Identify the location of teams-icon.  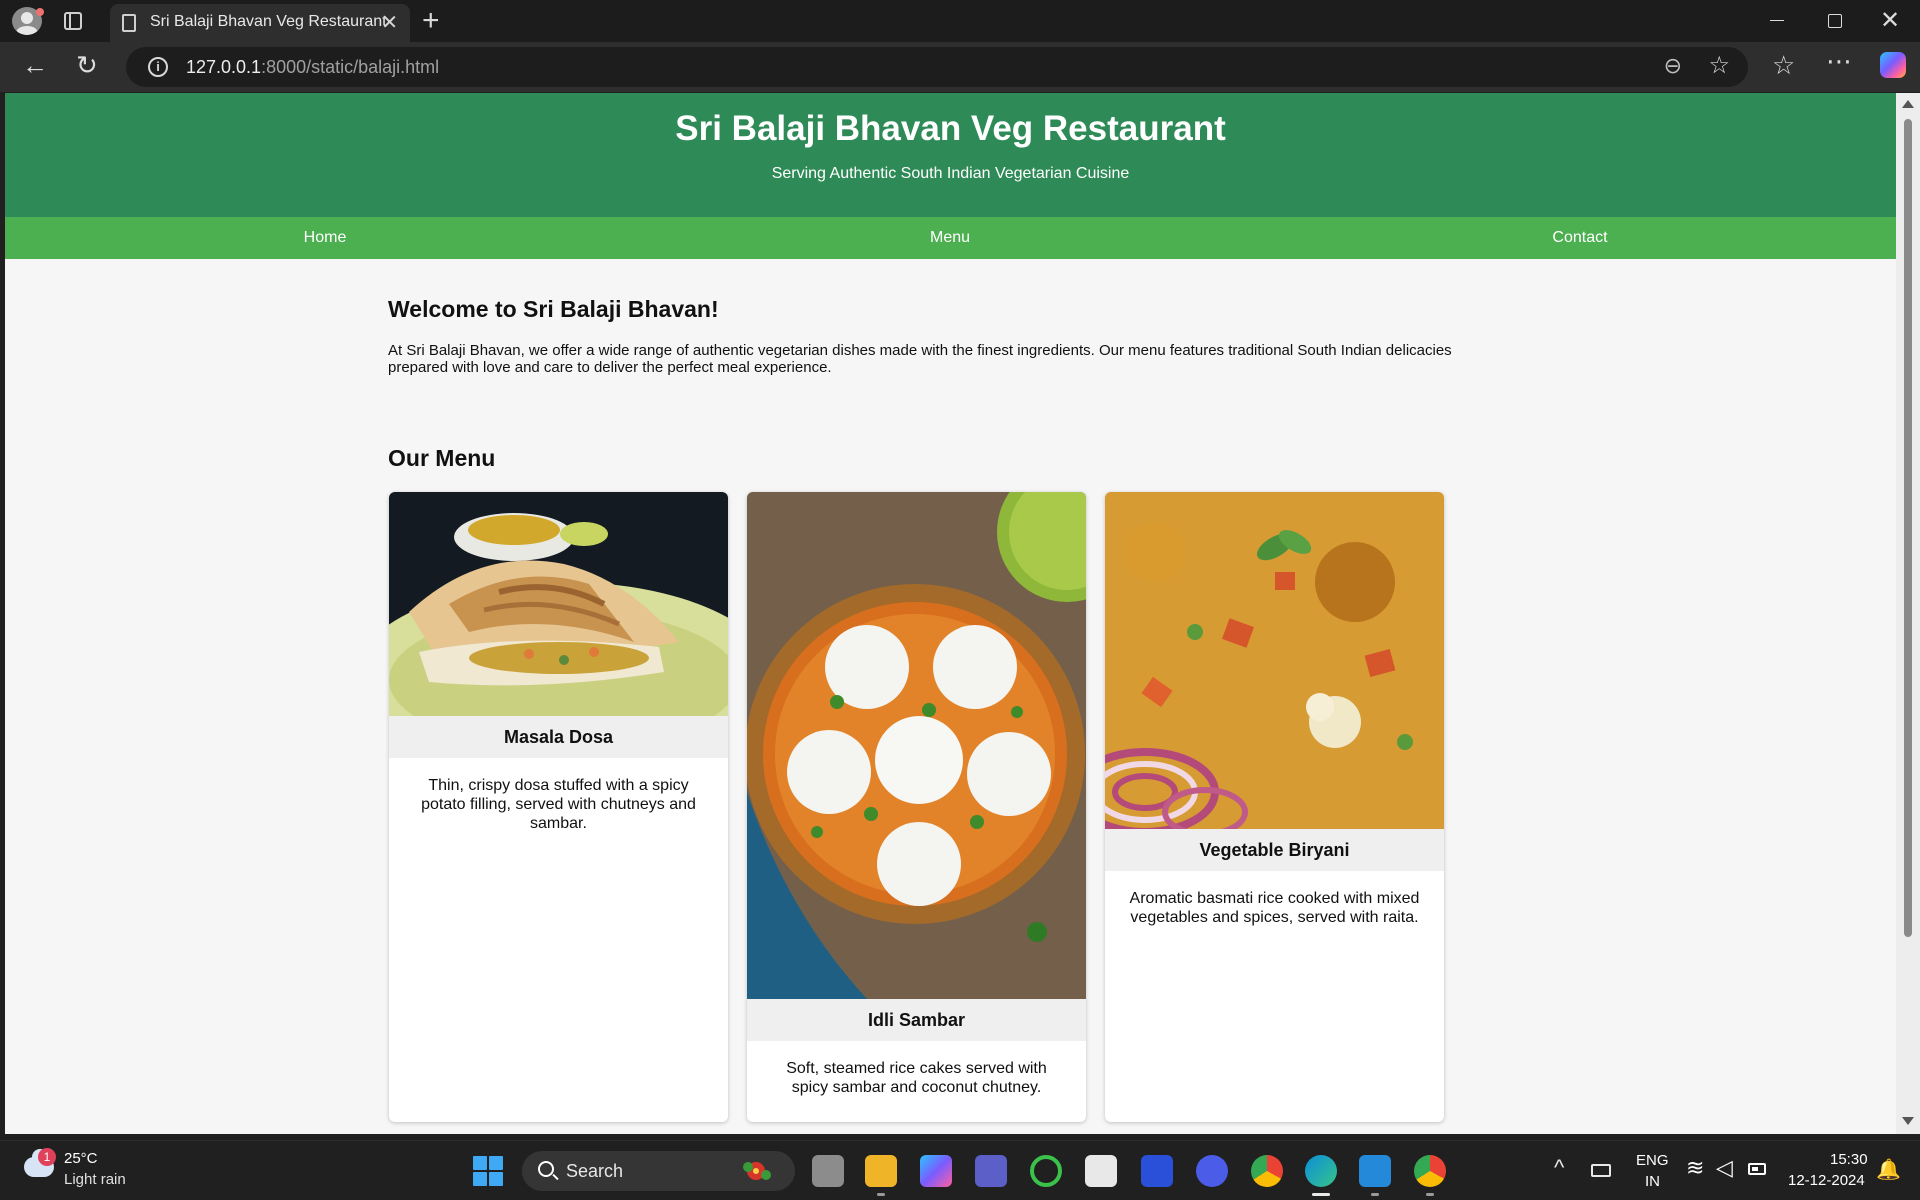
(991, 1171).